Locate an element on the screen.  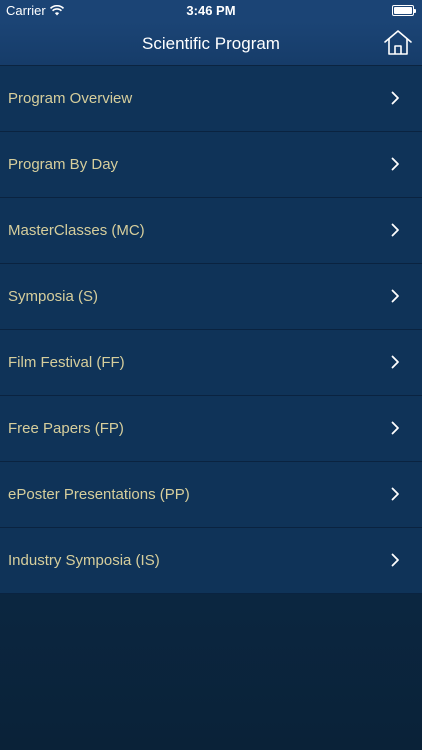
menu-item-label: ePoster Presentations (PP) is located at coordinates (99, 494).